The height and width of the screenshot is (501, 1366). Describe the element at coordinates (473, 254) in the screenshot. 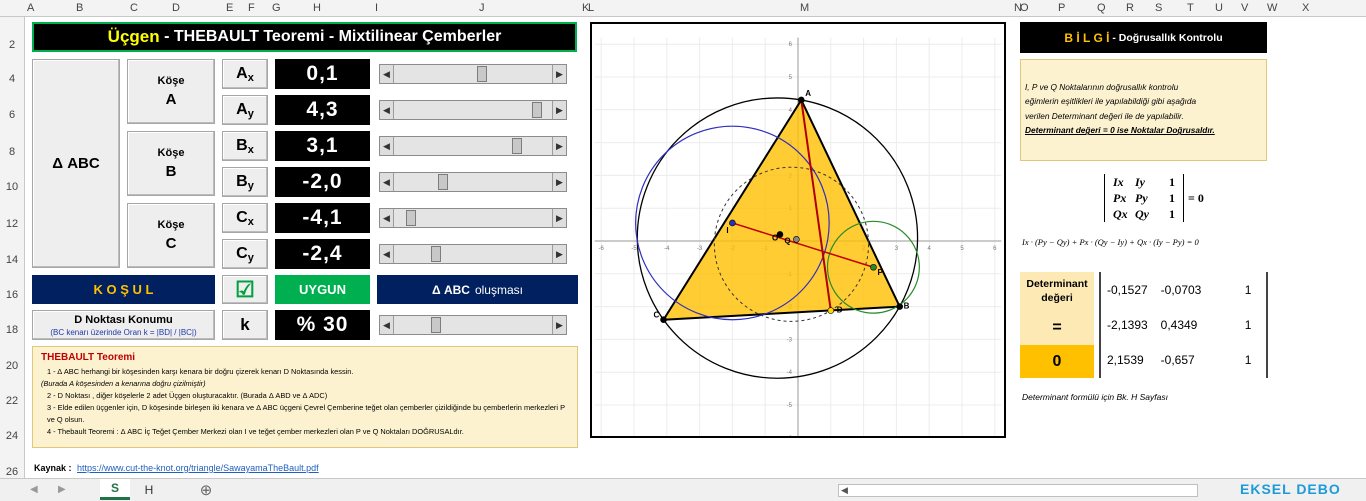

I see `param-slider-cy: ◀ ▶` at that location.